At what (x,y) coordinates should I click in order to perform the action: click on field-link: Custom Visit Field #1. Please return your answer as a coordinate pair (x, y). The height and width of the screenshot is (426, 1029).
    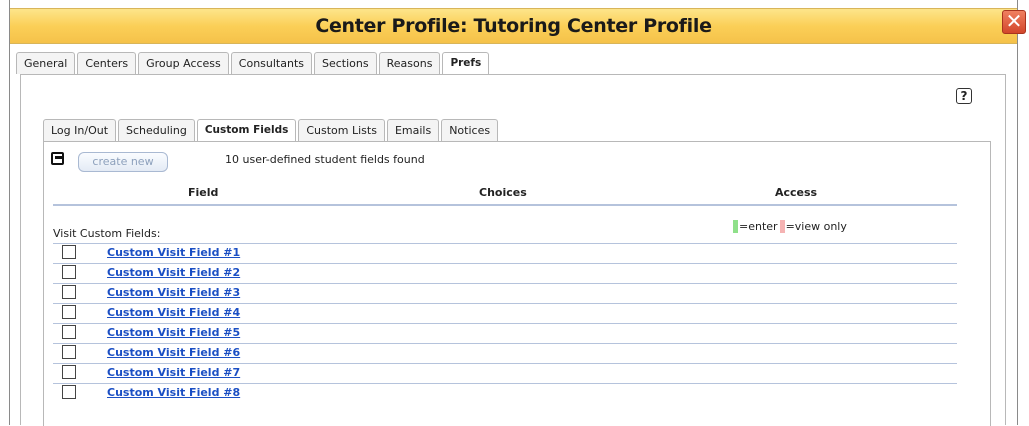
    Looking at the image, I should click on (173, 252).